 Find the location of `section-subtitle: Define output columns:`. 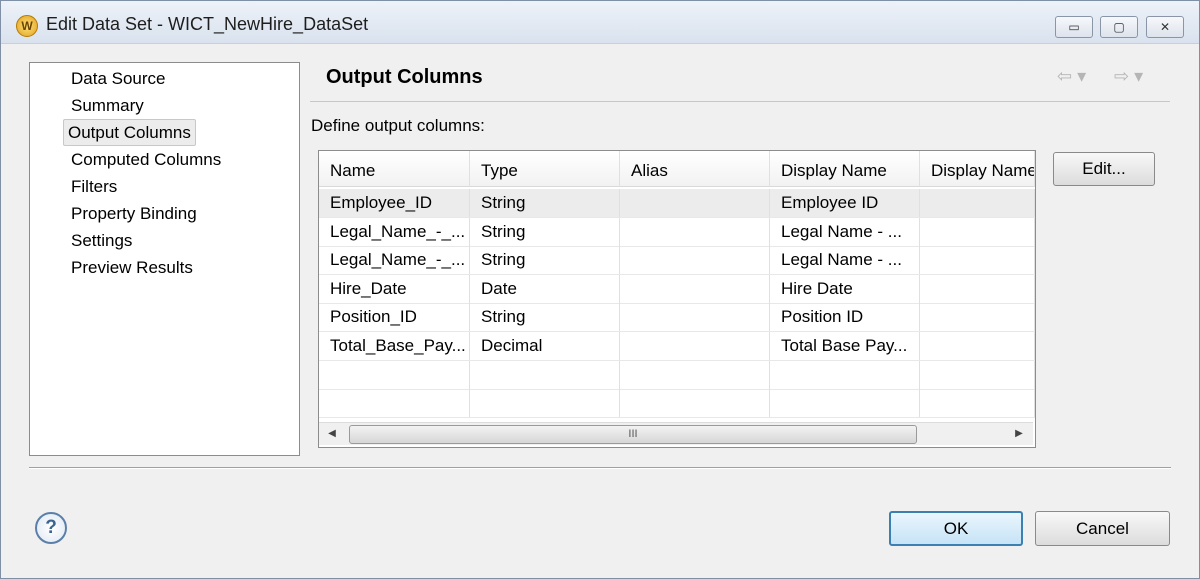

section-subtitle: Define output columns: is located at coordinates (398, 125).